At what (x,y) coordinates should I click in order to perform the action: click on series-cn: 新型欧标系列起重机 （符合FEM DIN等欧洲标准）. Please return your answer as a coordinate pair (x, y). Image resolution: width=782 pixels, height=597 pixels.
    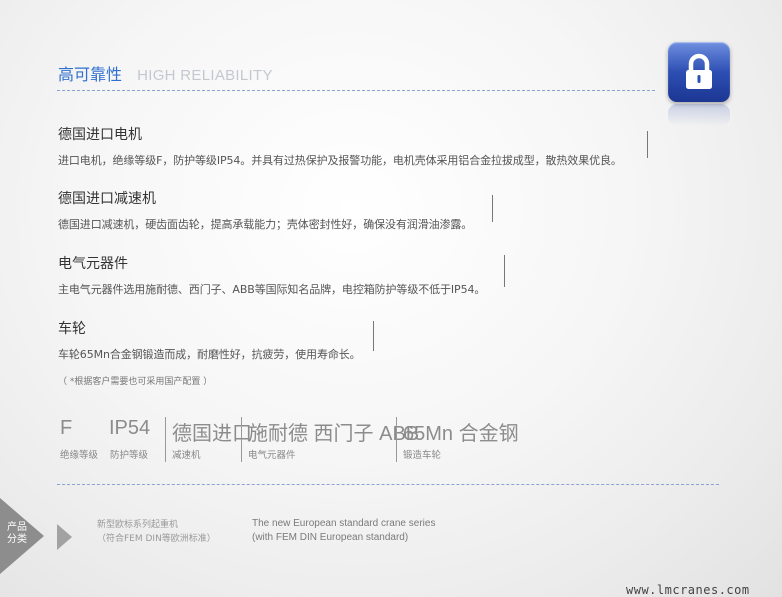
    Looking at the image, I should click on (156, 532).